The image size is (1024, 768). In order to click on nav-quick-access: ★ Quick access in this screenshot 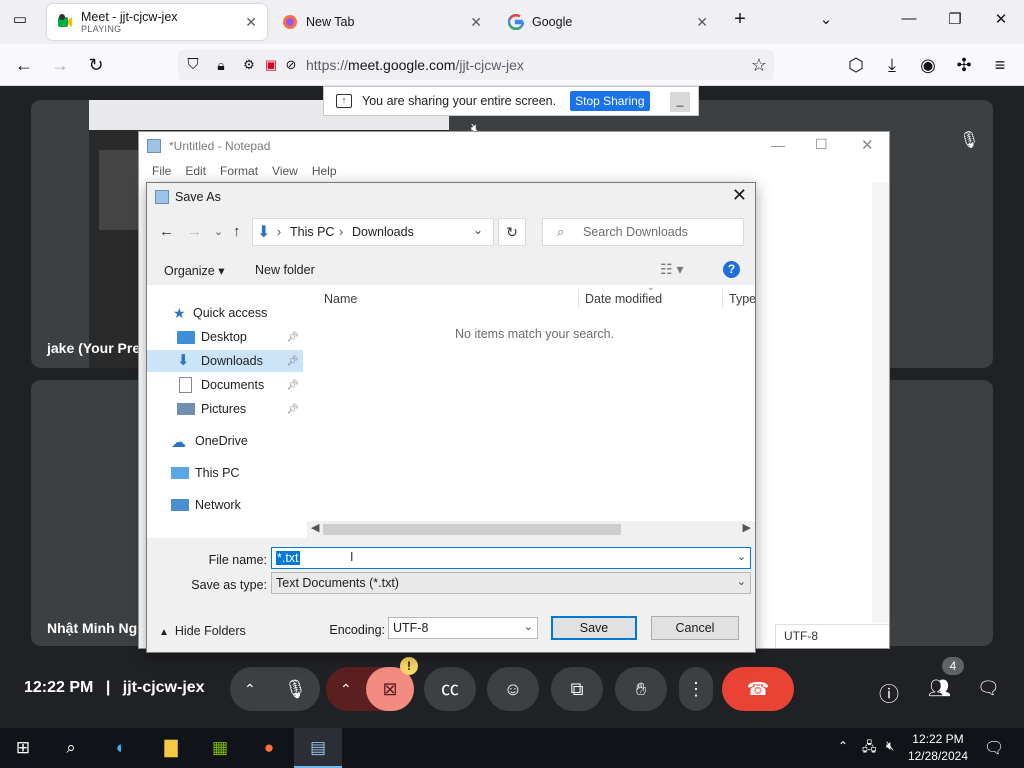, I will do `click(225, 313)`.